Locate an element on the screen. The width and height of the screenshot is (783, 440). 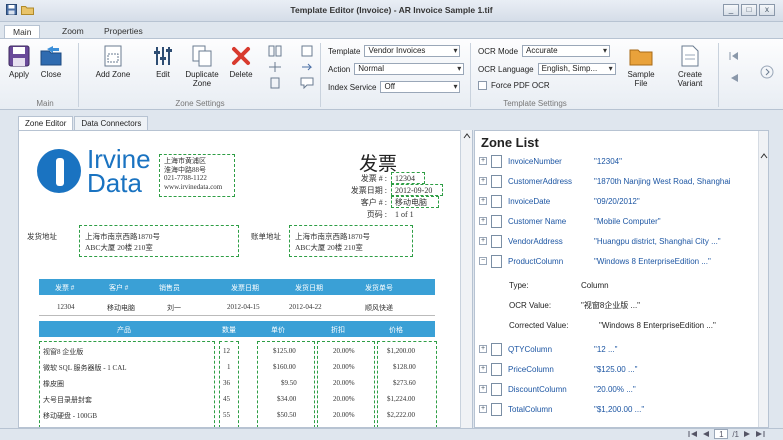
last-page-icon is located at coordinates (760, 434).